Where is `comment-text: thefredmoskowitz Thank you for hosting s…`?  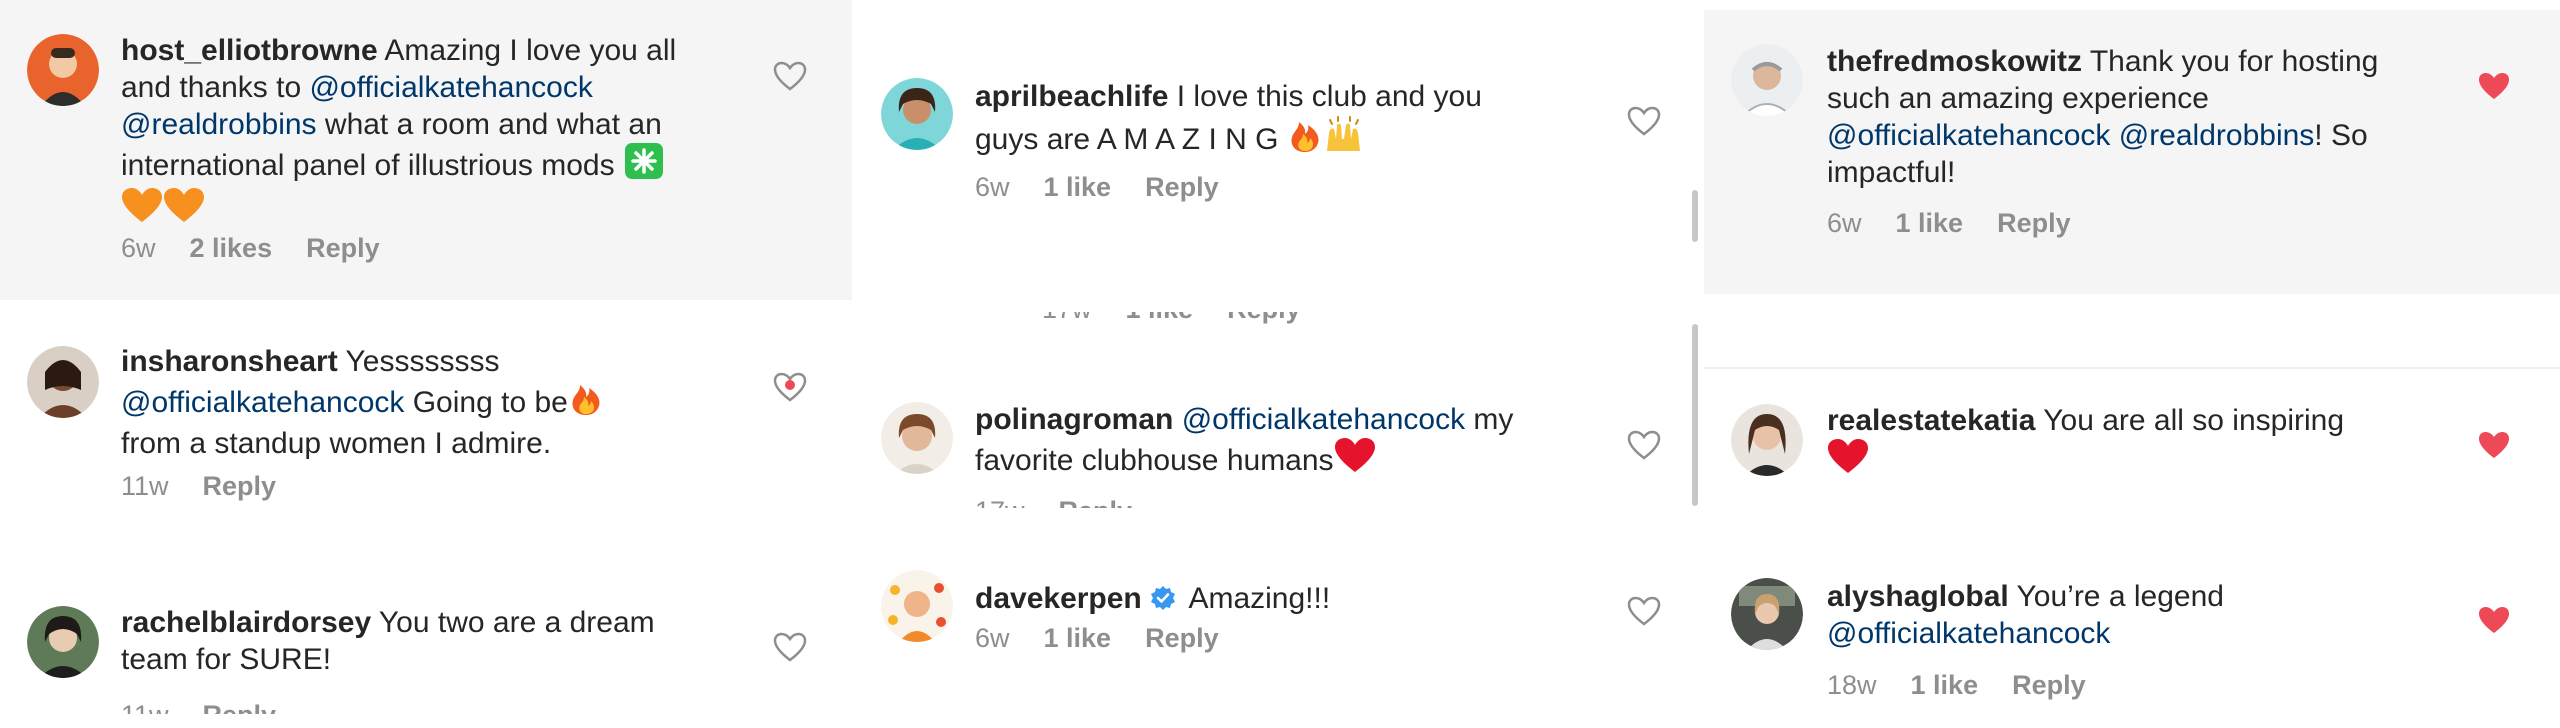
comment-text: thefredmoskowitz Thank you for hosting s… is located at coordinates (2103, 117).